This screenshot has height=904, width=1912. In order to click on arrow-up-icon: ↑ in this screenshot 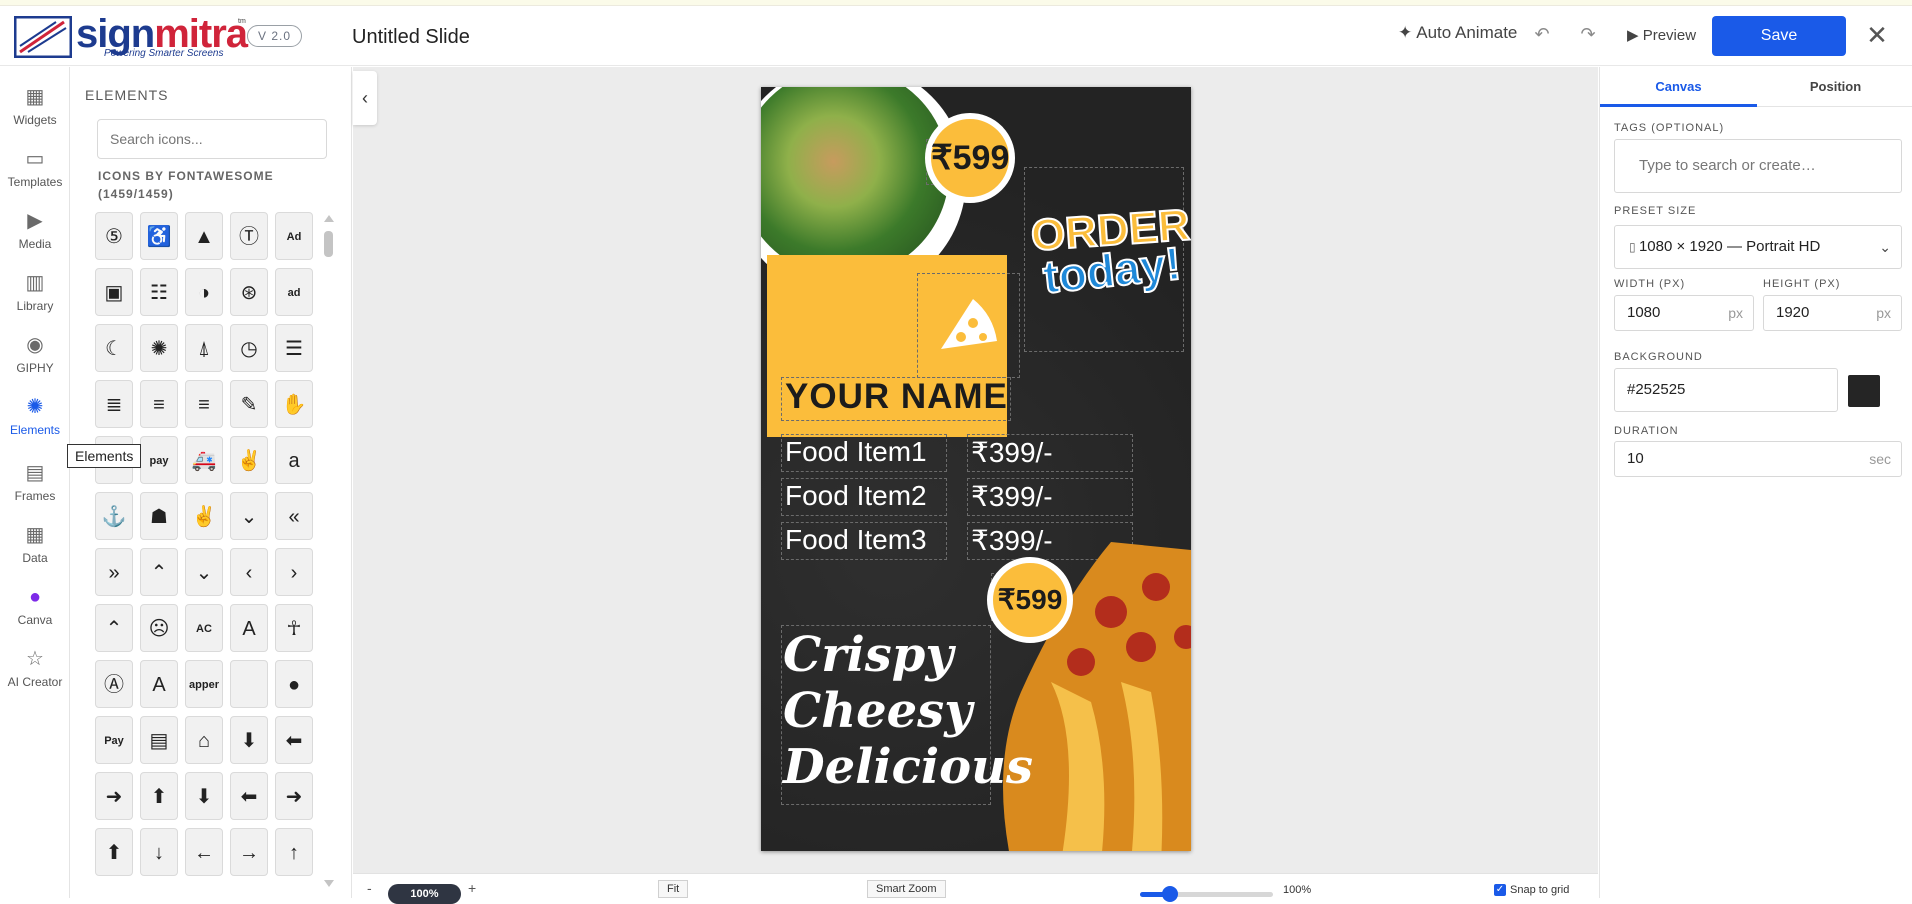, I will do `click(294, 852)`.